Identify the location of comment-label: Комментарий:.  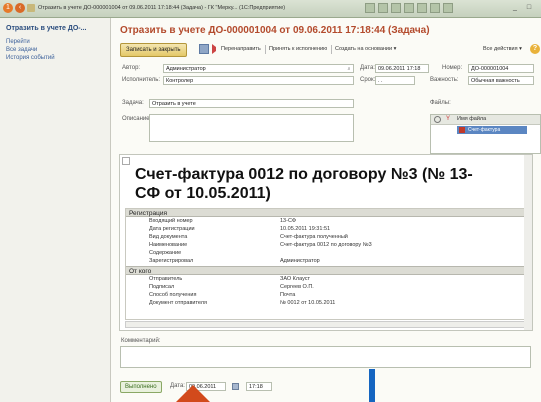
(141, 341).